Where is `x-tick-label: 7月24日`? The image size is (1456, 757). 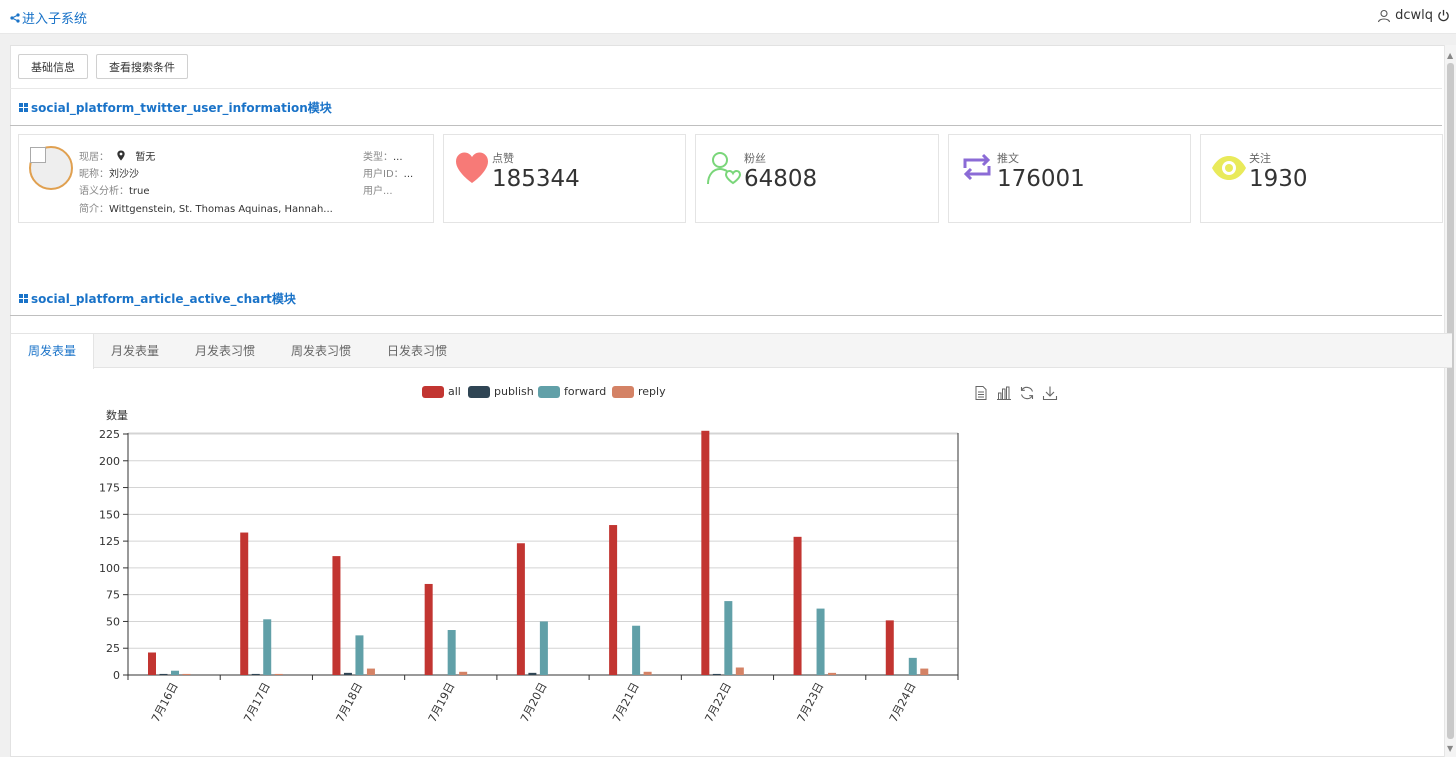 x-tick-label: 7月24日 is located at coordinates (903, 702).